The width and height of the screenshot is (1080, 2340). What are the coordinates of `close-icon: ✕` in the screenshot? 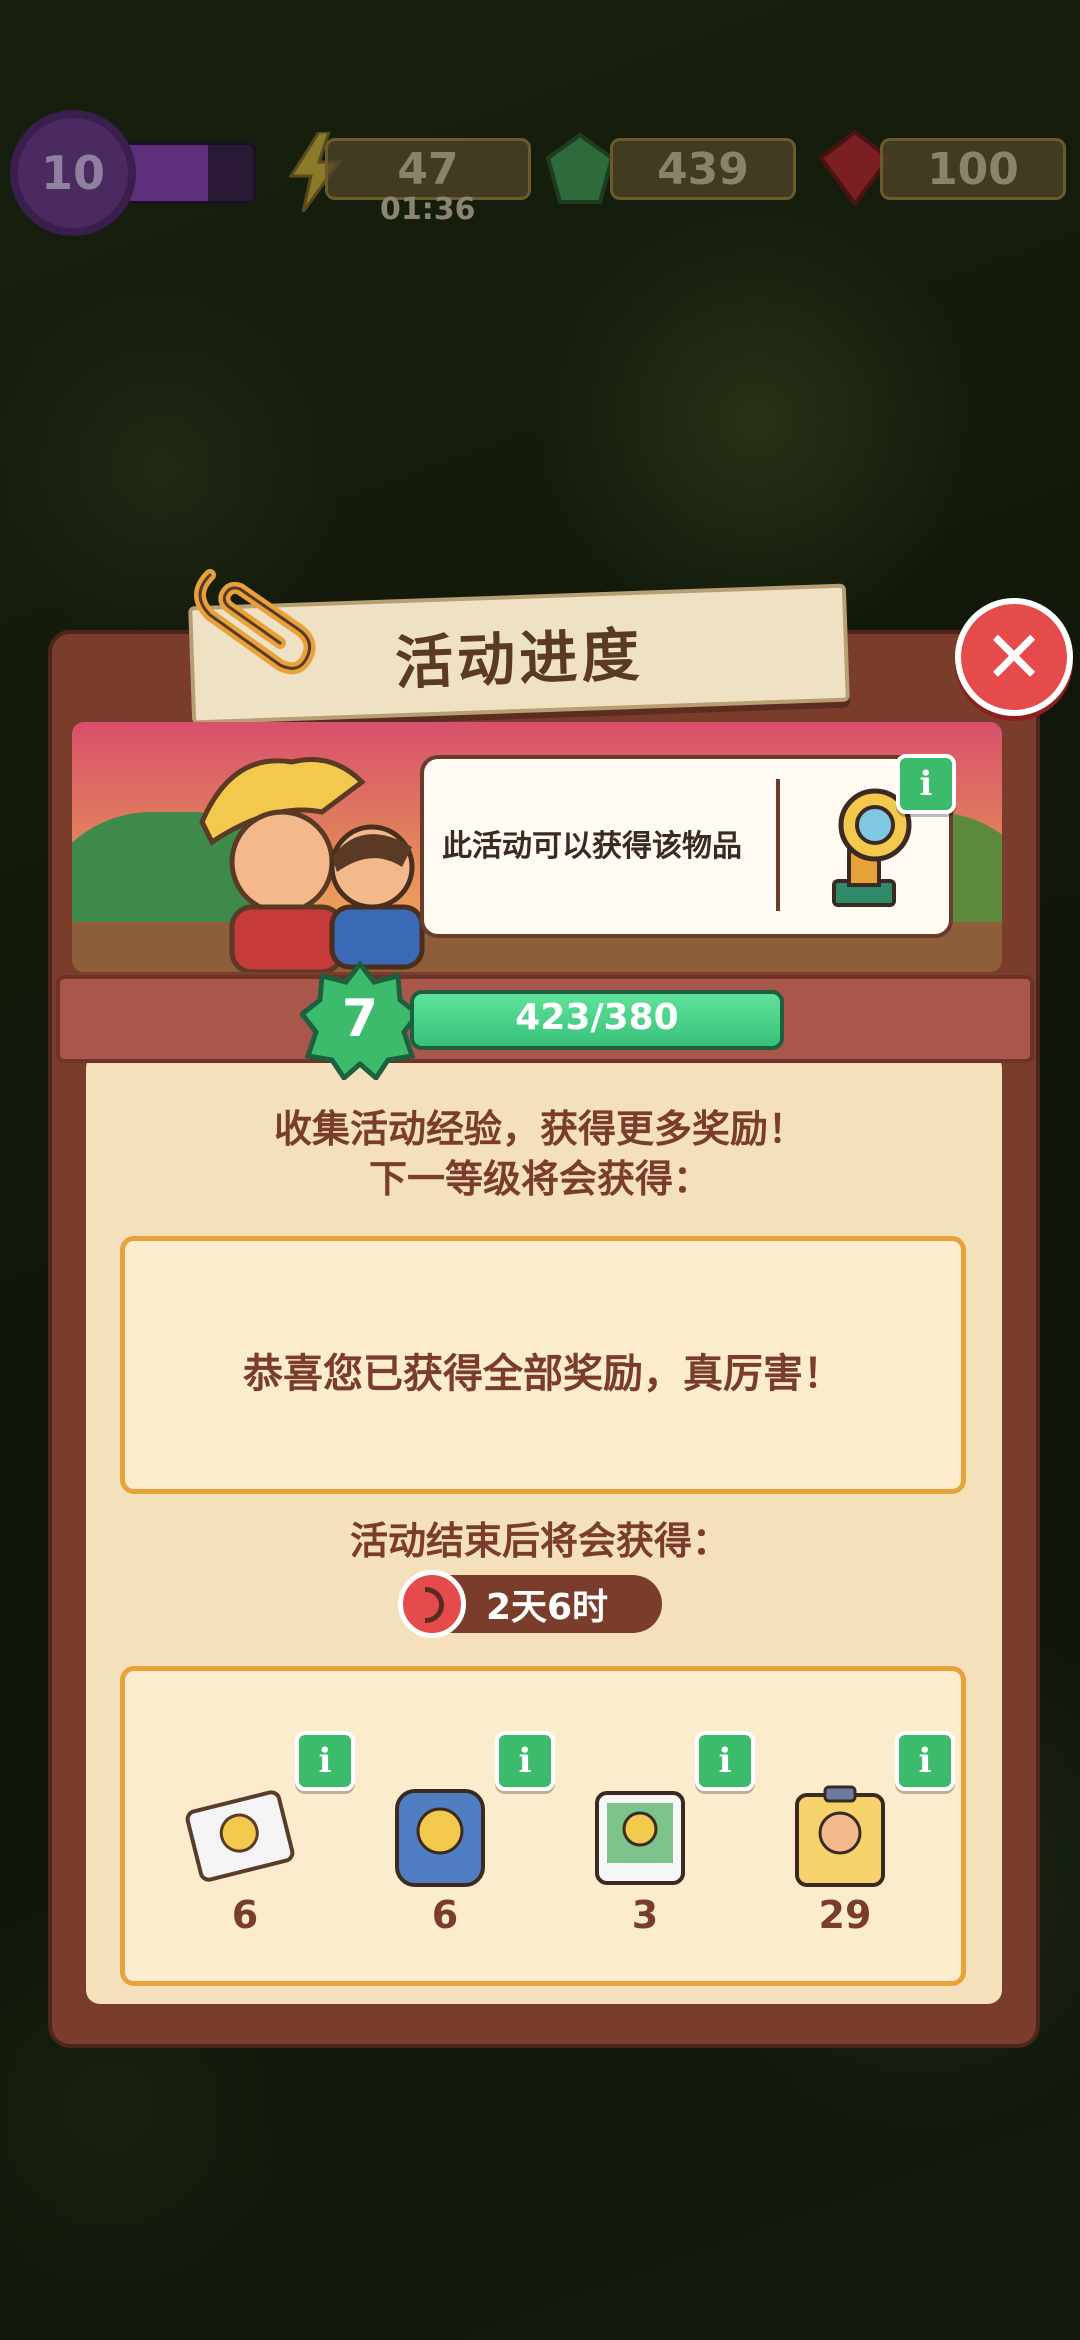 It's located at (1014, 657).